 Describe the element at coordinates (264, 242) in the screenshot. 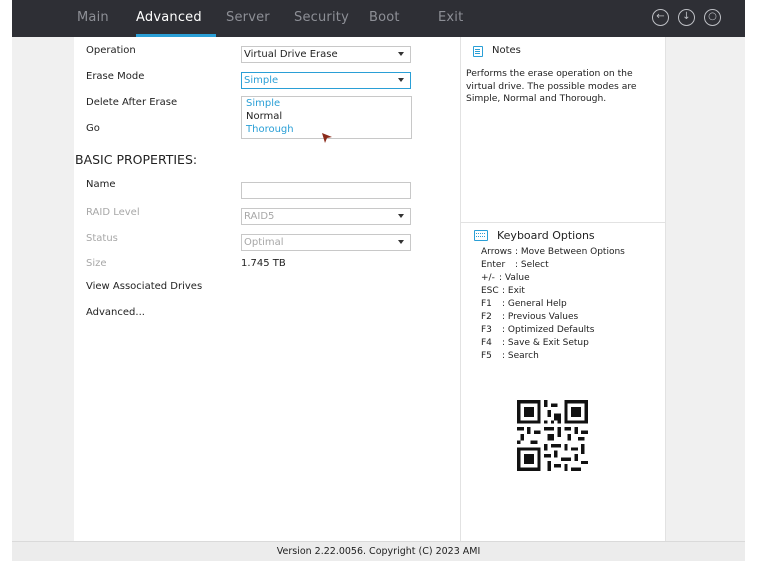

I see `status-value: Optimal` at that location.